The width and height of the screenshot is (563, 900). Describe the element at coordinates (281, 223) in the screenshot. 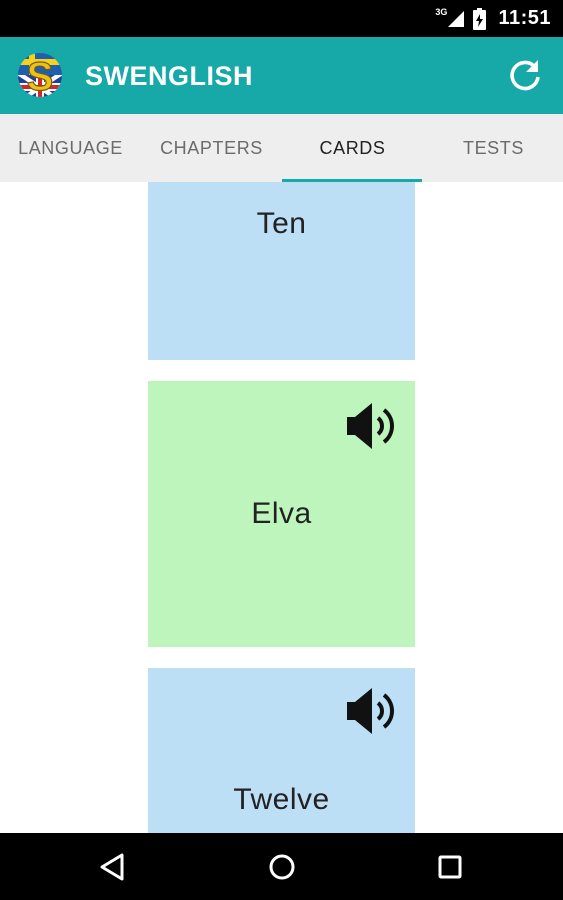

I see `card-word: Ten` at that location.